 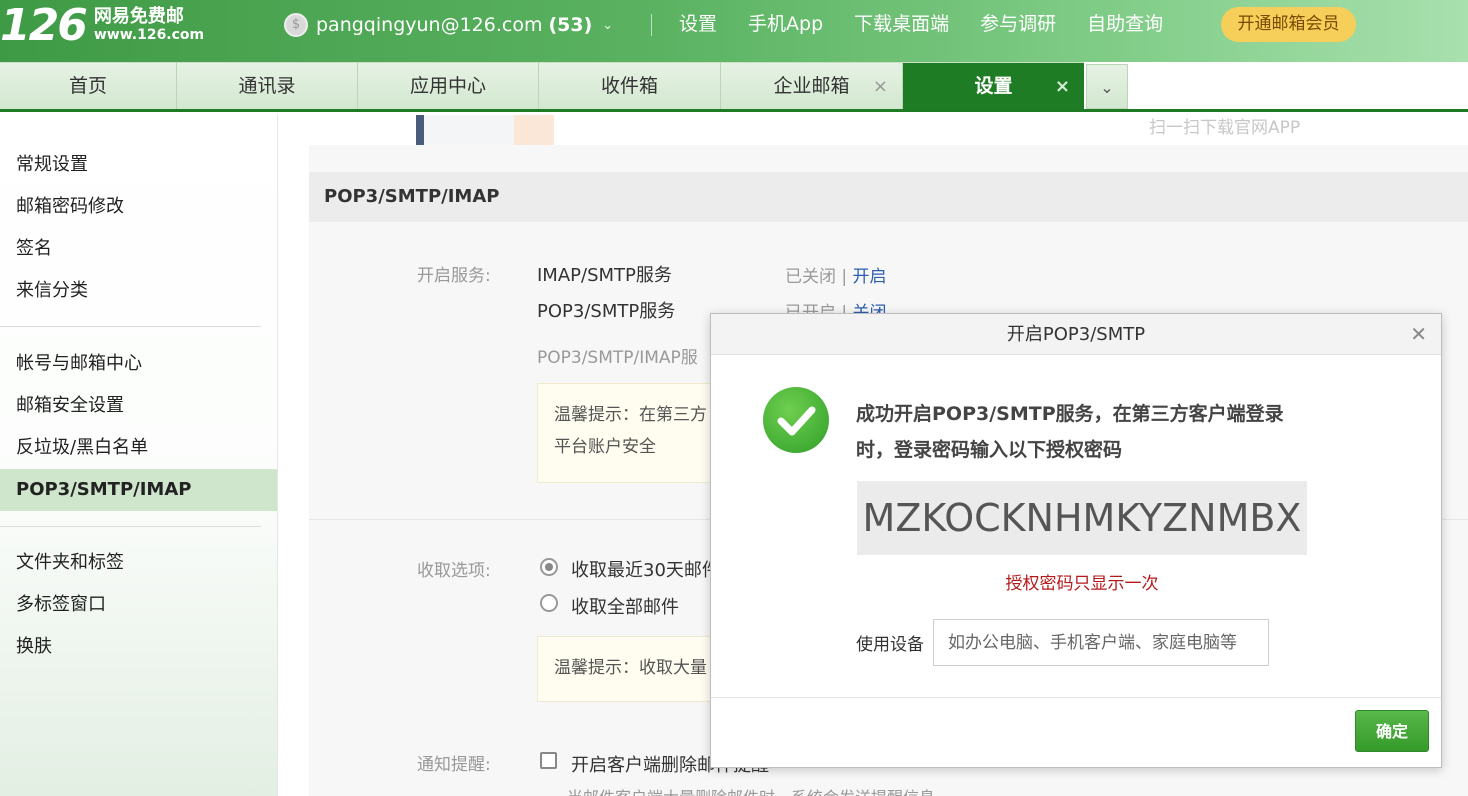 What do you see at coordinates (810, 277) in the screenshot?
I see `imap-status-text: 已关闭` at bounding box center [810, 277].